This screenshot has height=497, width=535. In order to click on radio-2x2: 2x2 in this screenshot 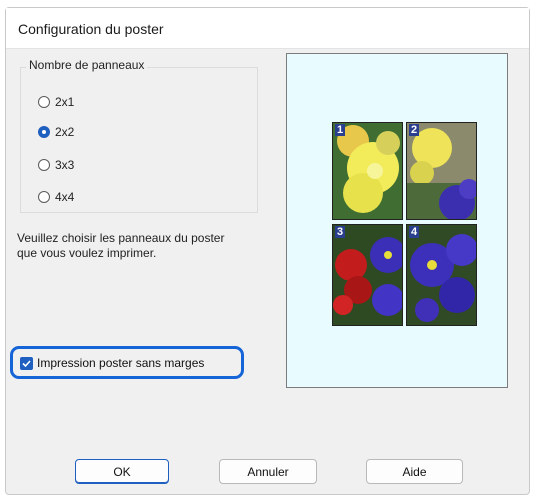, I will do `click(56, 132)`.